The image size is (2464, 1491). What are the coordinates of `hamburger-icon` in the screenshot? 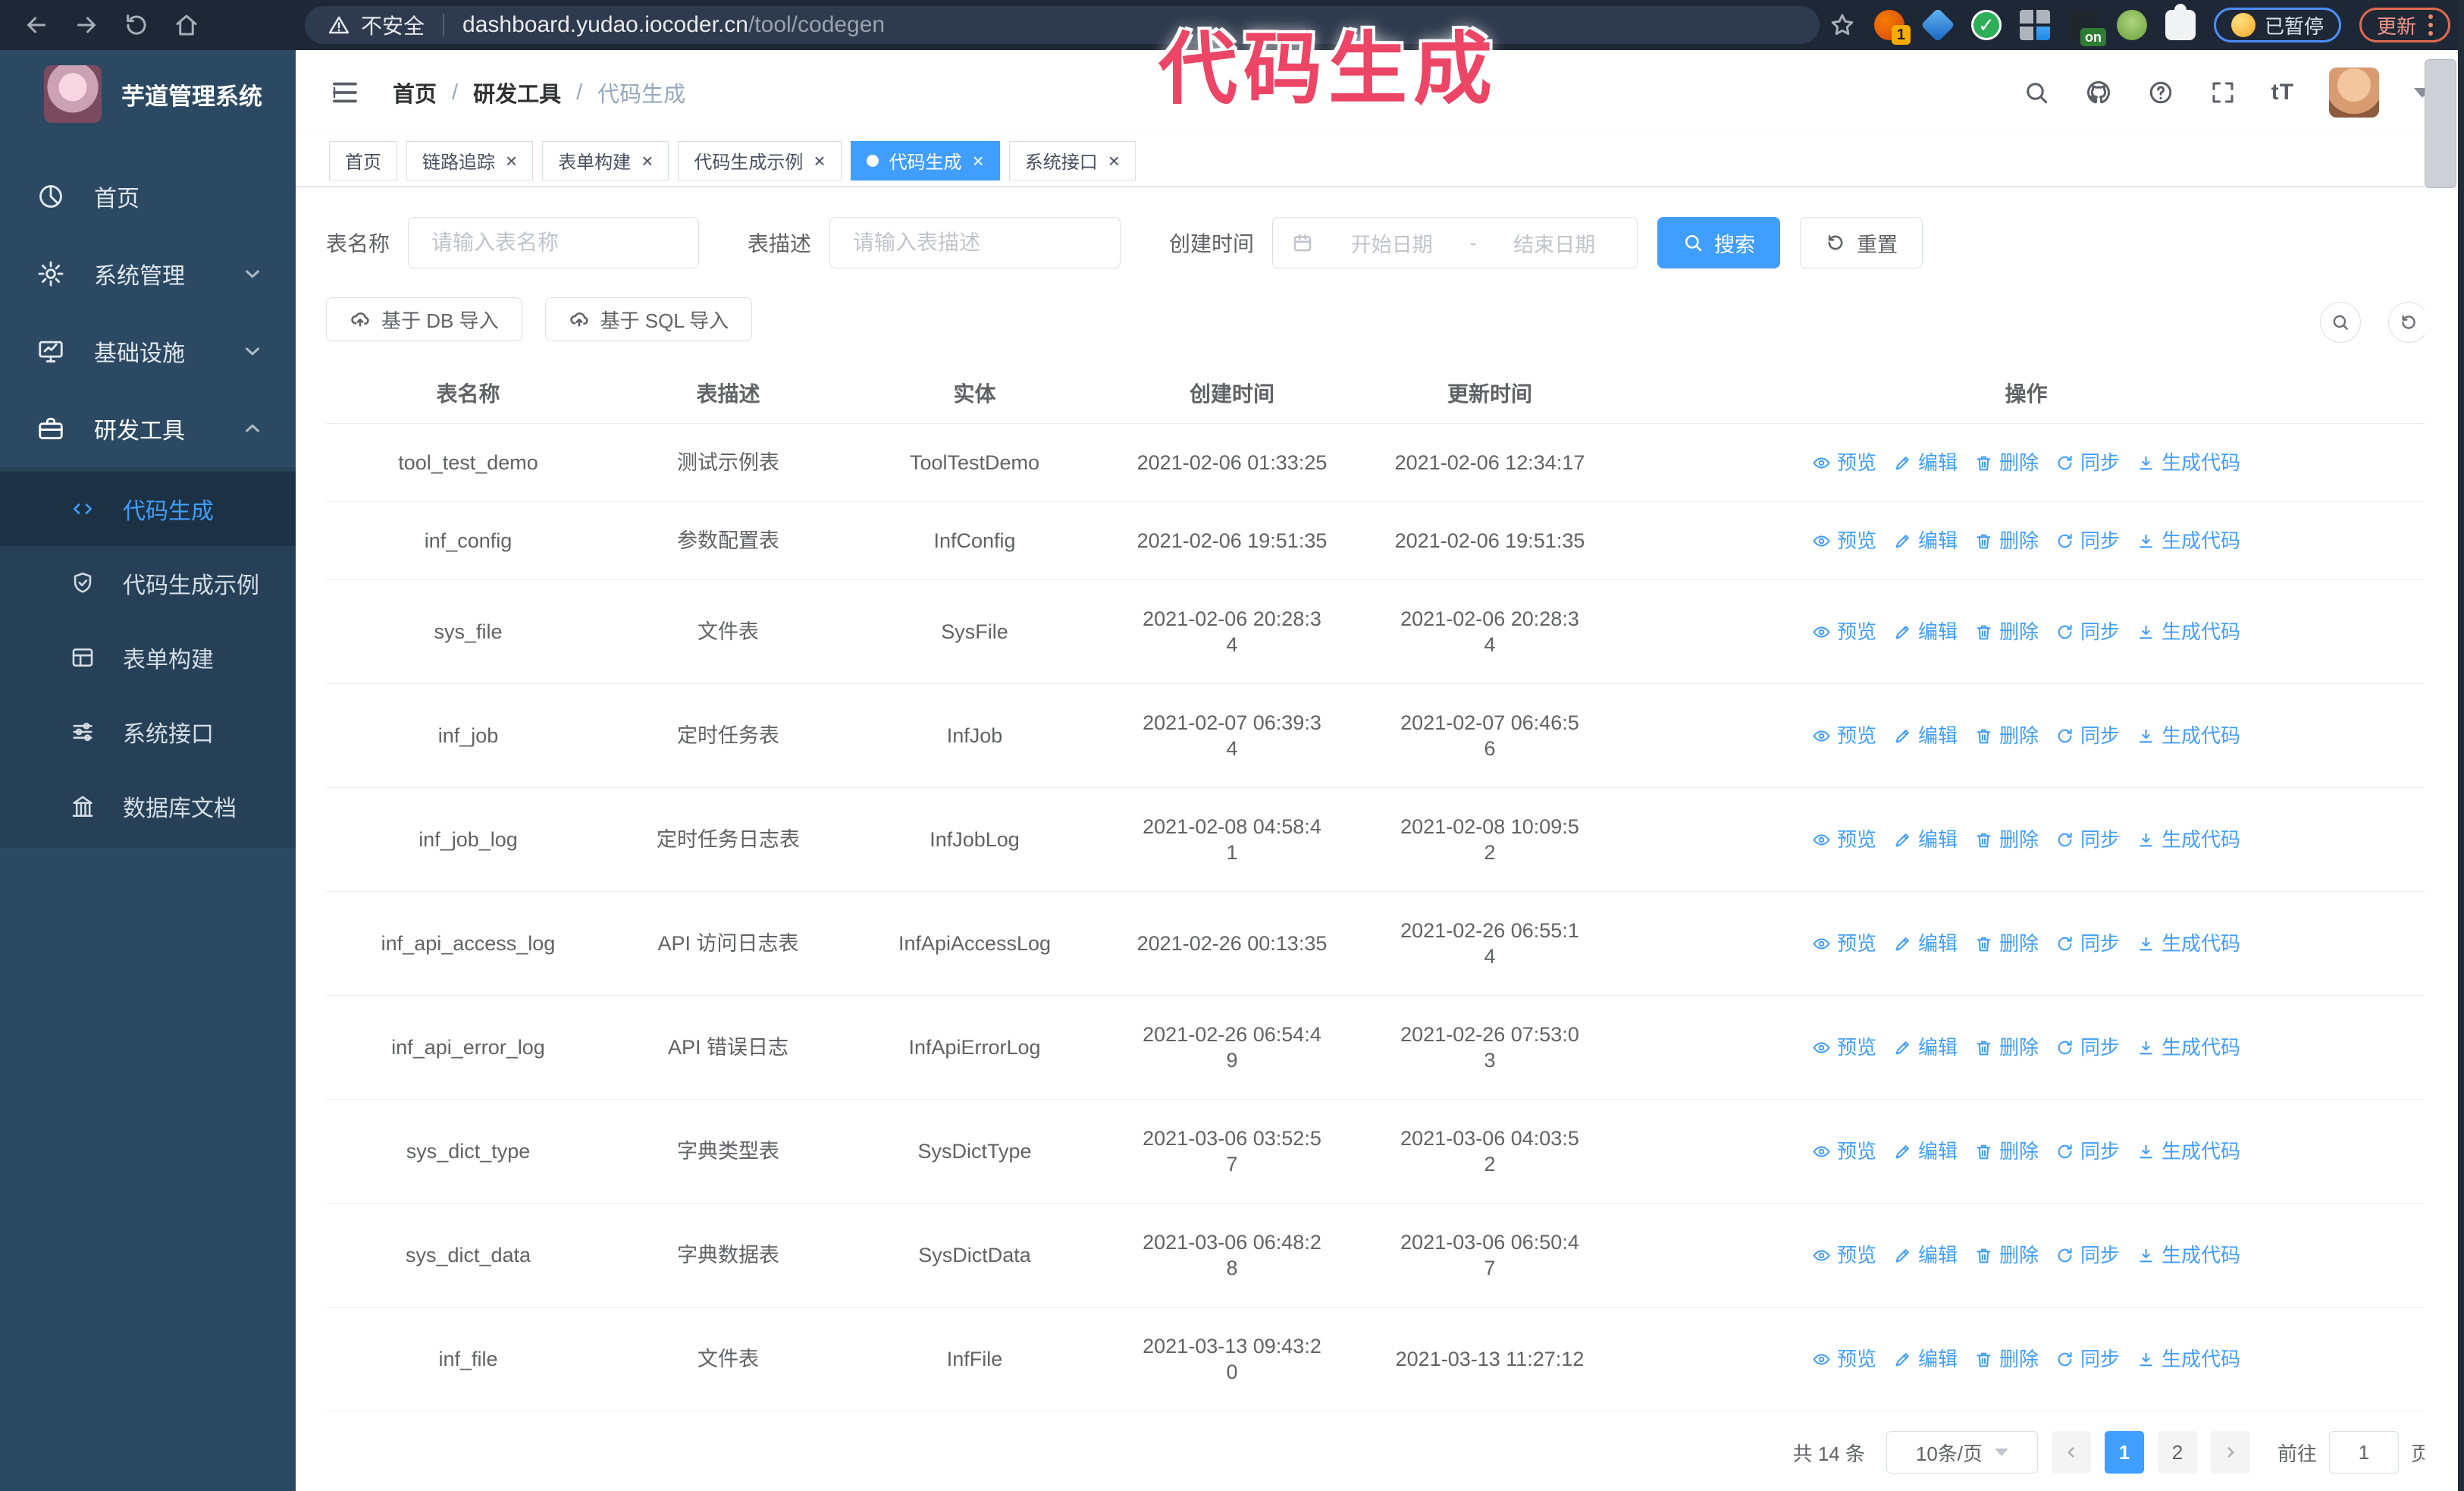 It's located at (345, 92).